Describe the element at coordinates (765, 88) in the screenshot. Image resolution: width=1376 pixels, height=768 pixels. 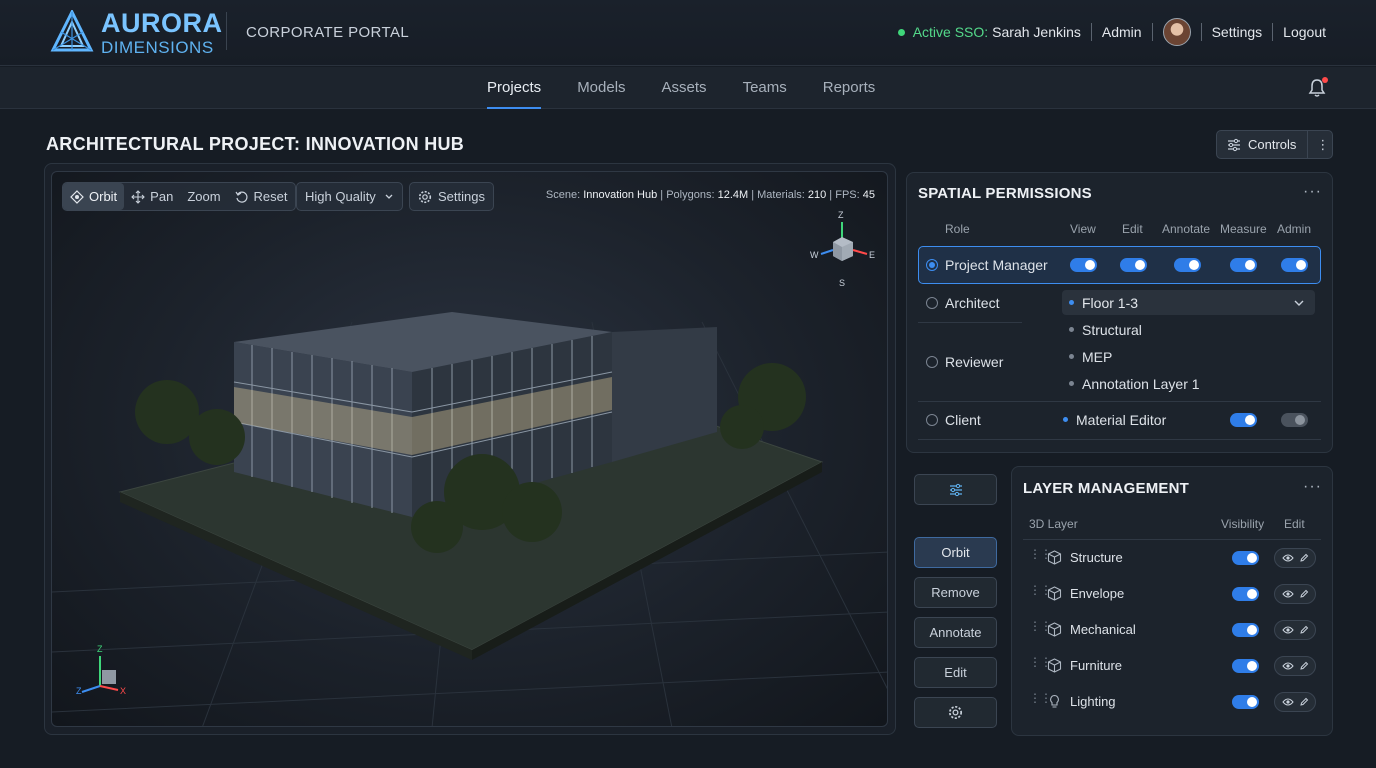
I see `tab-teams: Teams` at that location.